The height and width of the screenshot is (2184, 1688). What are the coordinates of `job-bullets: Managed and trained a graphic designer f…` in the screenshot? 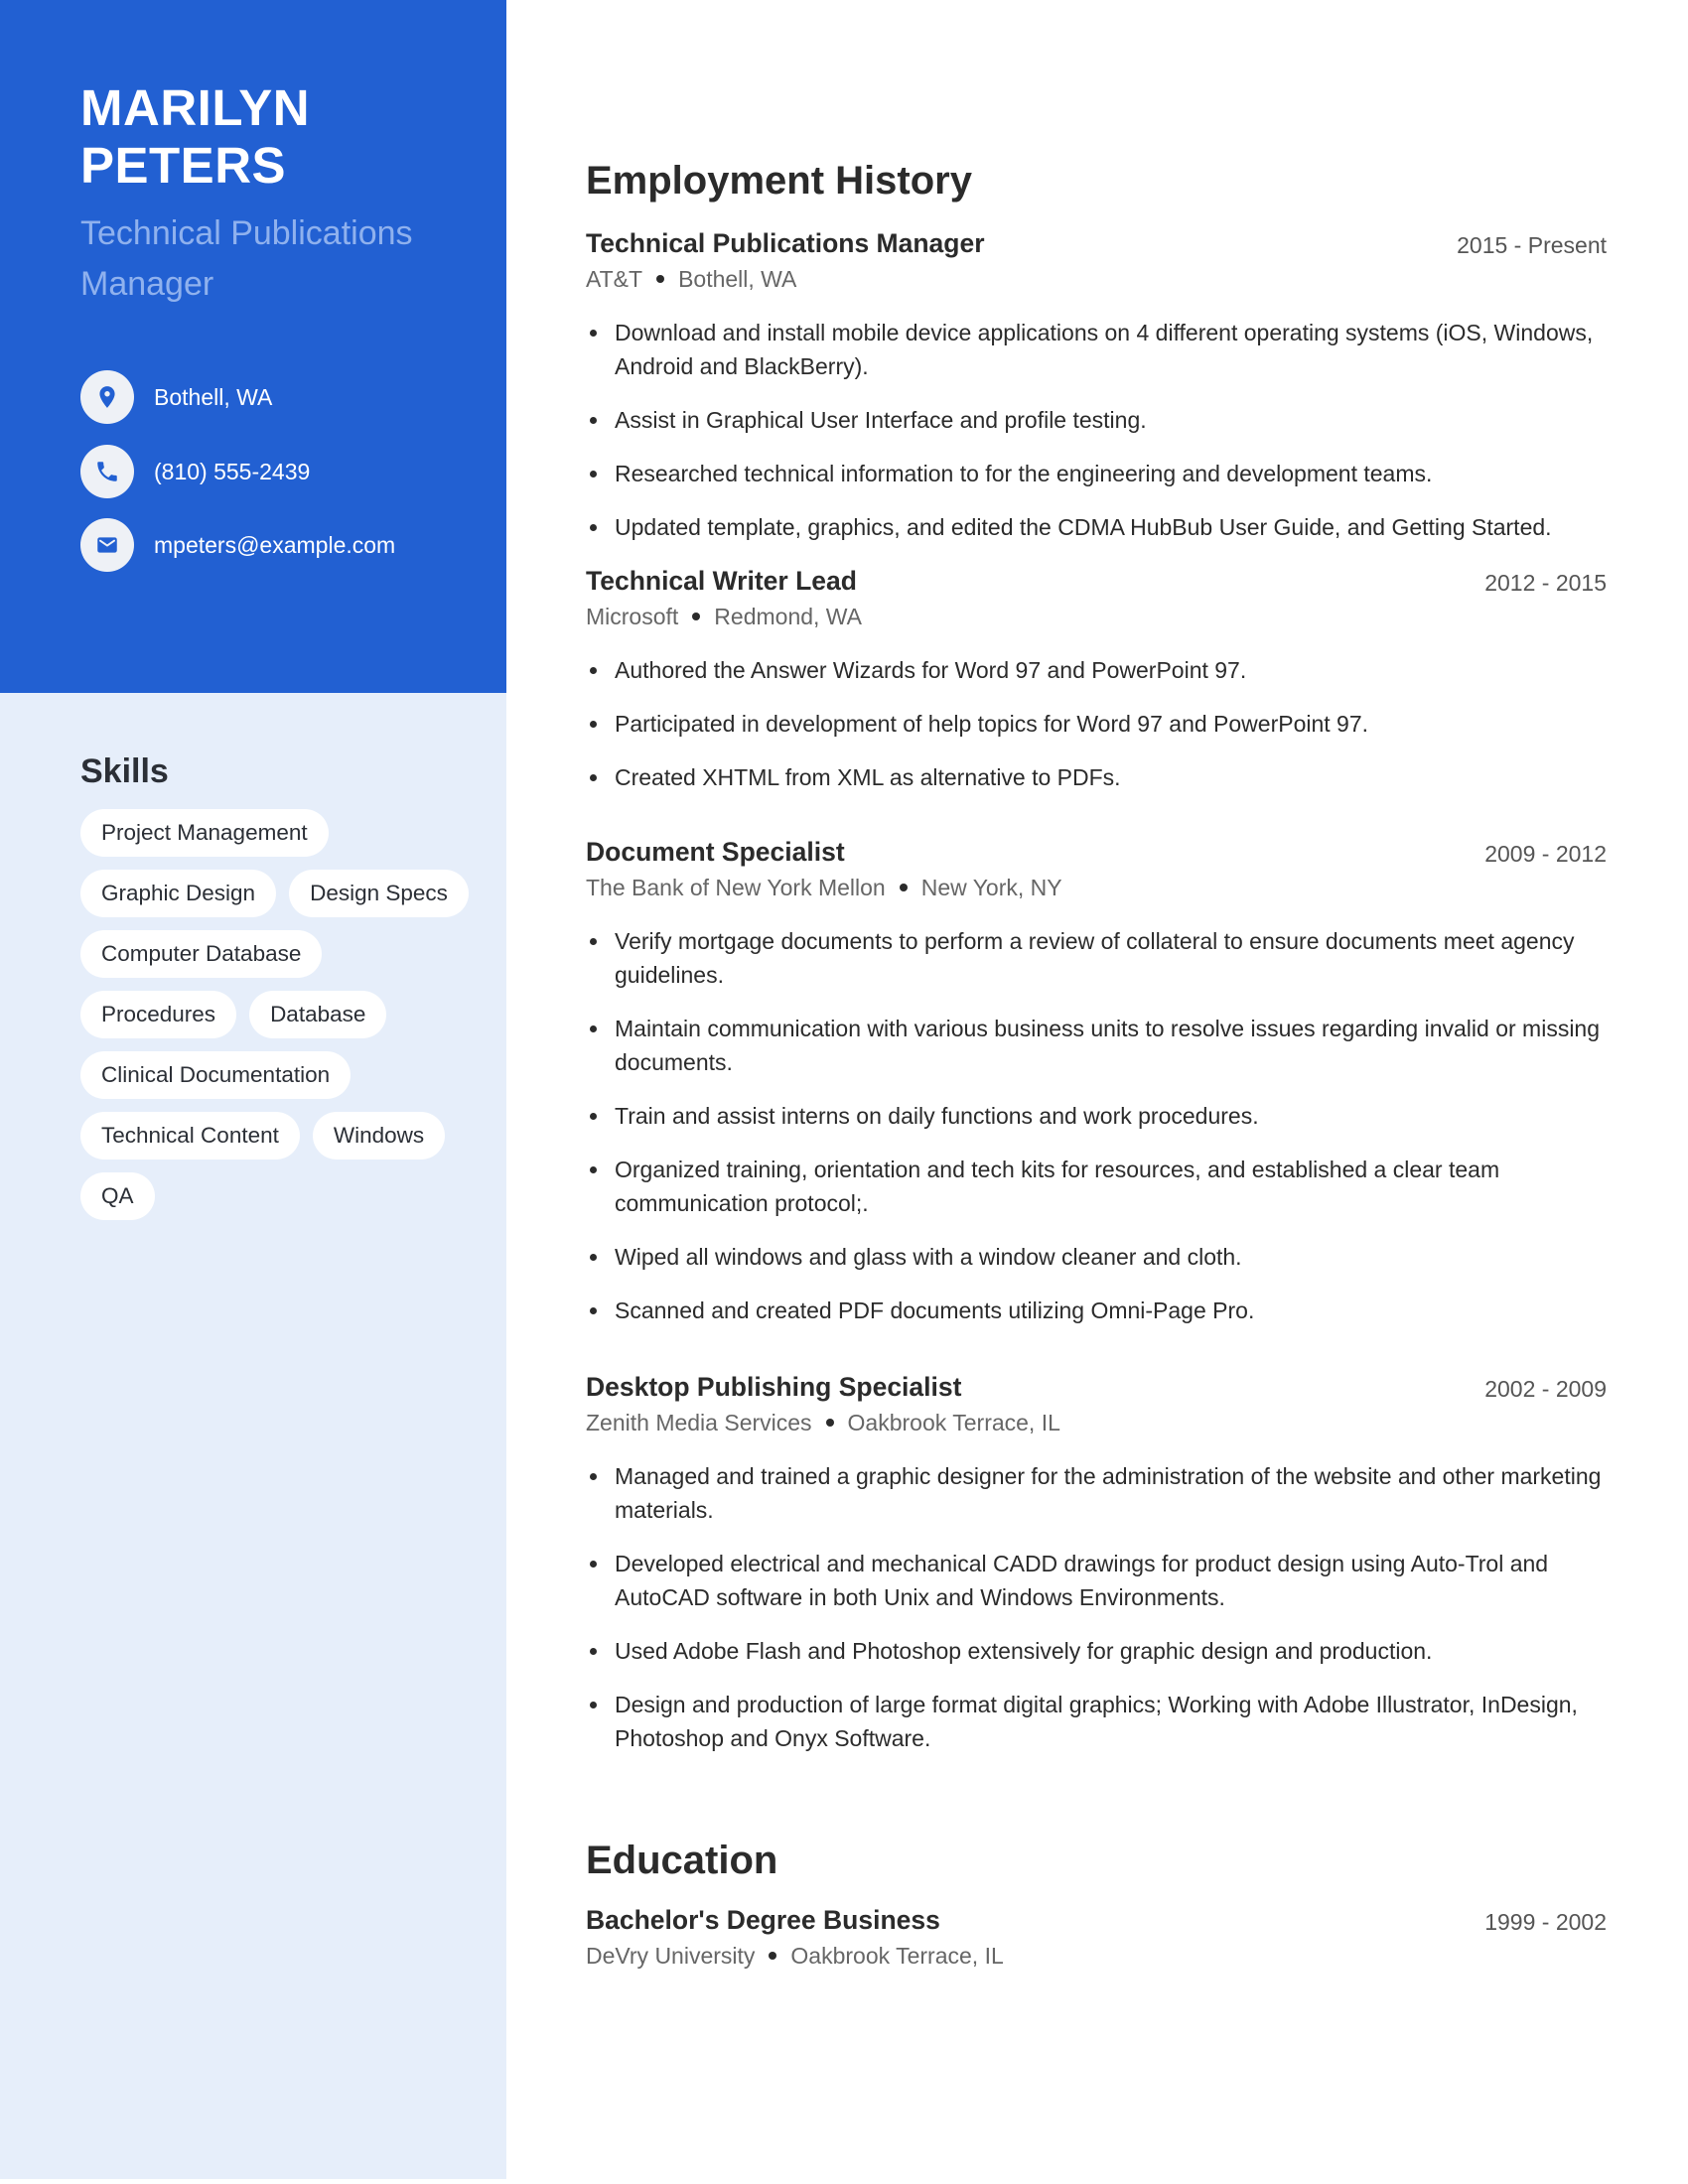 It's located at (1096, 1607).